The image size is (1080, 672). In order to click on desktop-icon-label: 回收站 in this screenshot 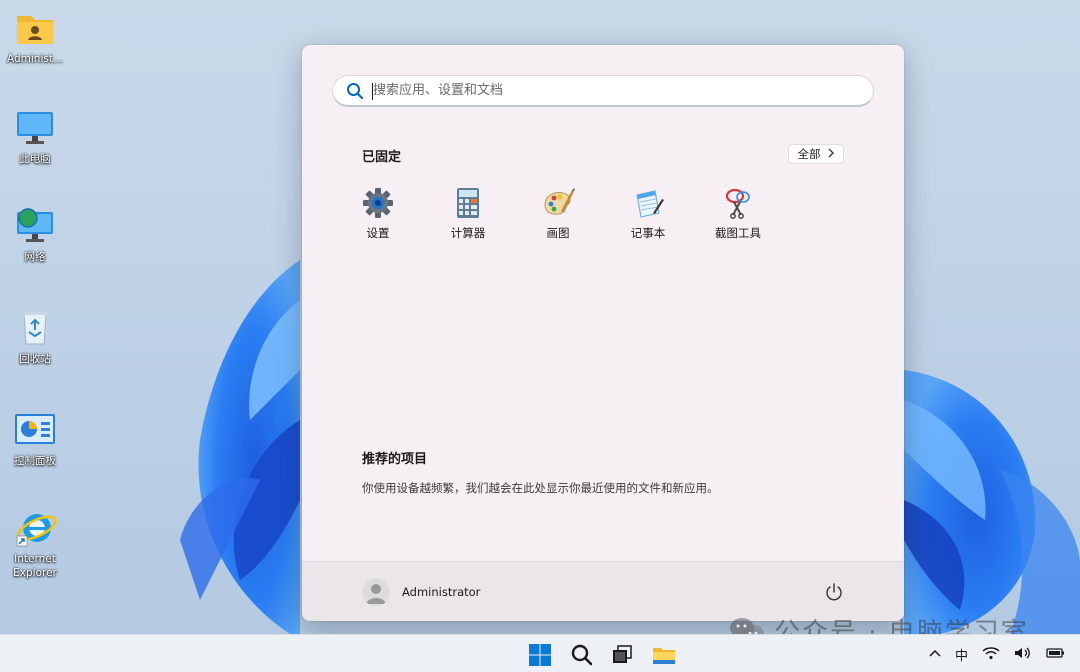, I will do `click(35, 359)`.